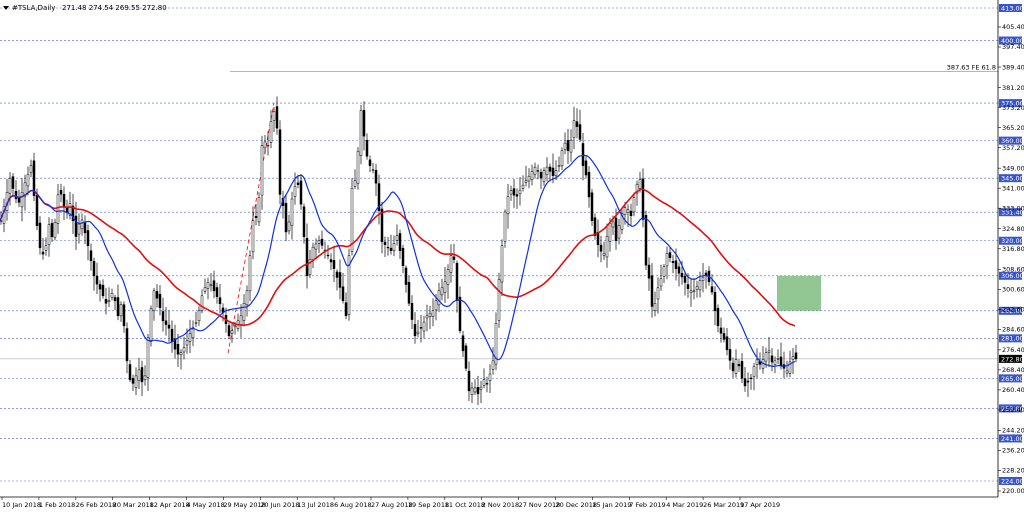 This screenshot has width=1024, height=512. What do you see at coordinates (85, 8) in the screenshot?
I see `chart-header: #TSLA,Daily 271.48 274.54 269.55 272.80` at bounding box center [85, 8].